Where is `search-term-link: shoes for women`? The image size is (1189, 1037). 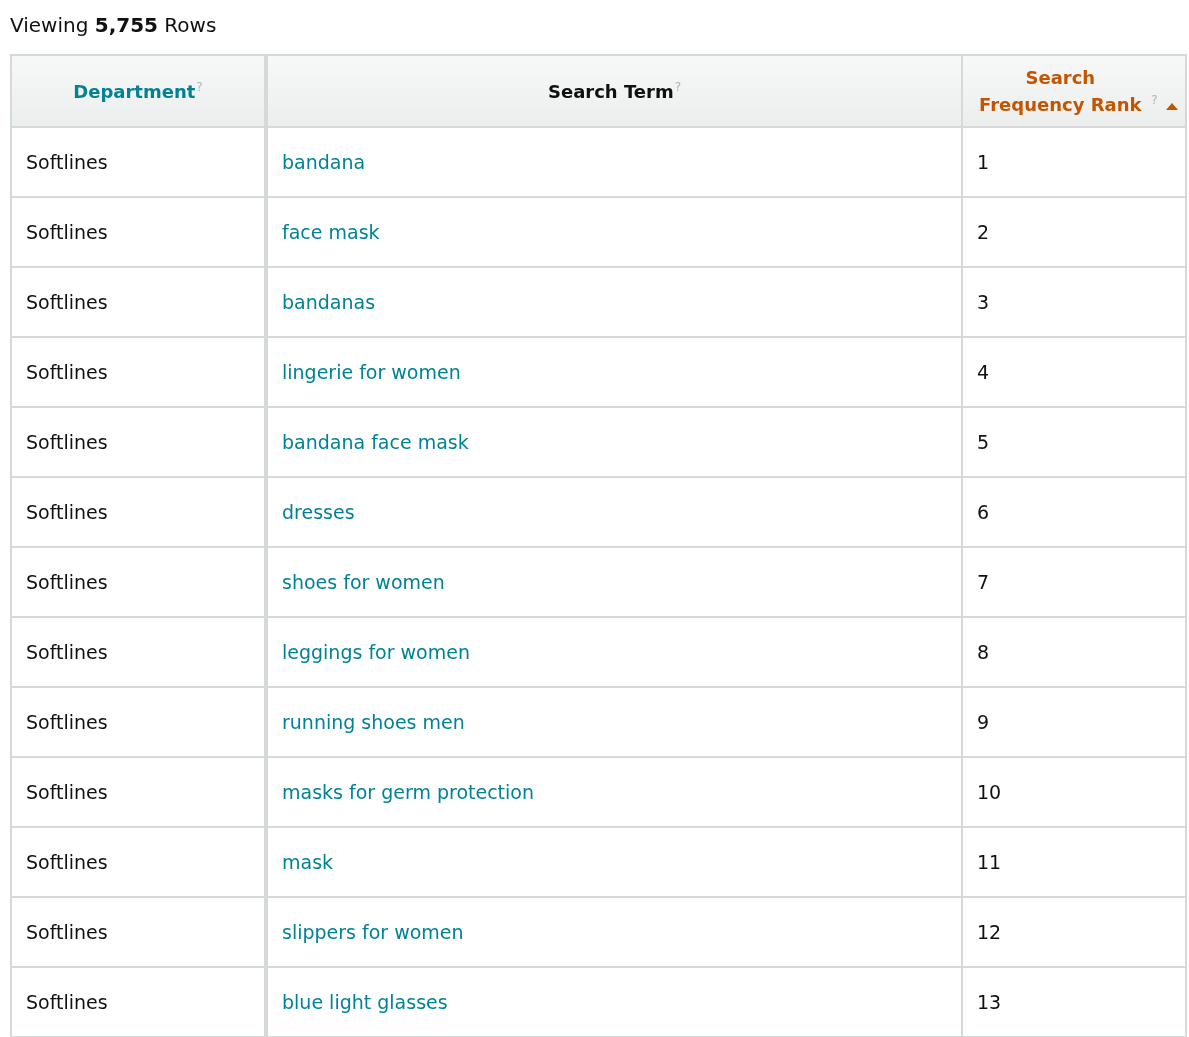
search-term-link: shoes for women is located at coordinates (363, 581).